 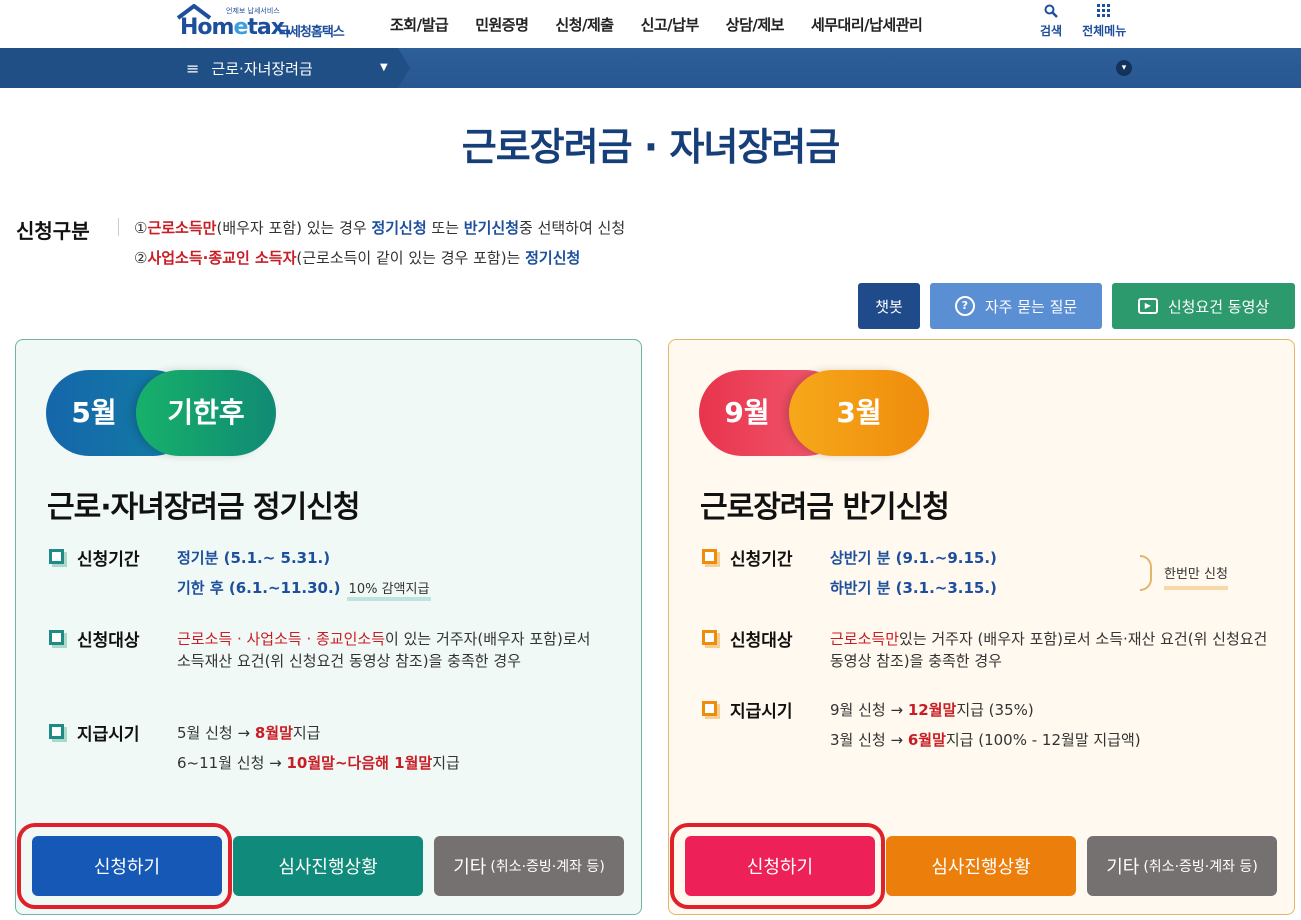 I want to click on all-menu-label: 전체메뉴, so click(x=1104, y=31).